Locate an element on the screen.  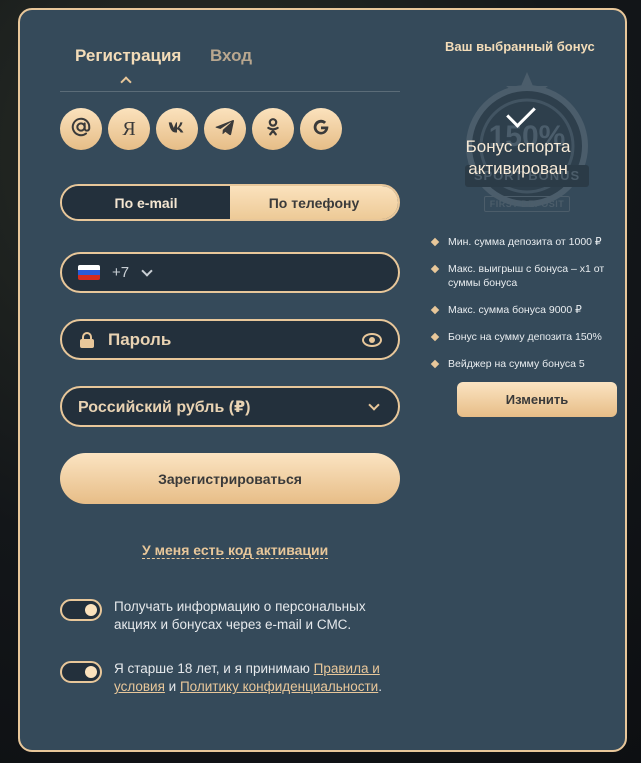
social-login-row: Я is located at coordinates (201, 129).